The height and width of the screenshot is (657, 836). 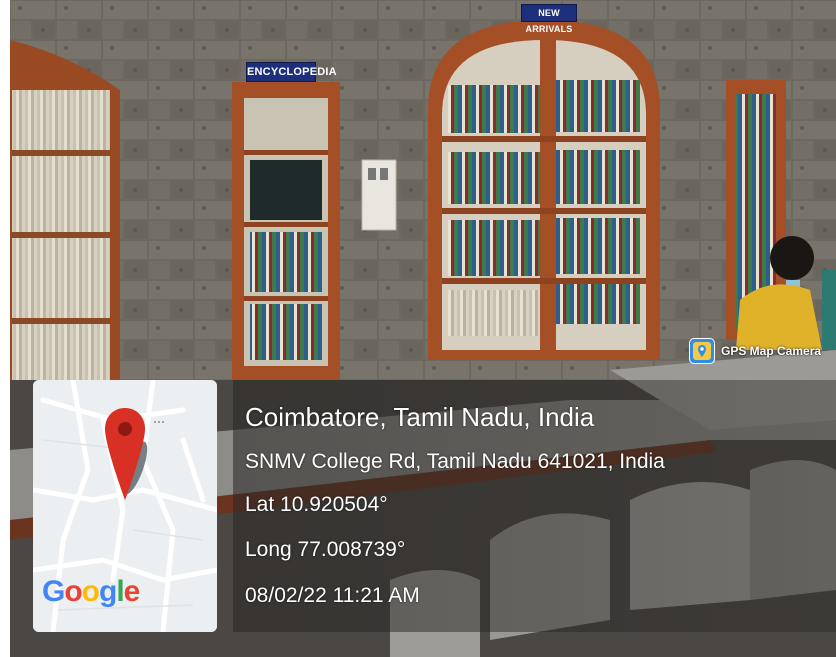 I want to click on map-thumbnail: Google, so click(x=125, y=506).